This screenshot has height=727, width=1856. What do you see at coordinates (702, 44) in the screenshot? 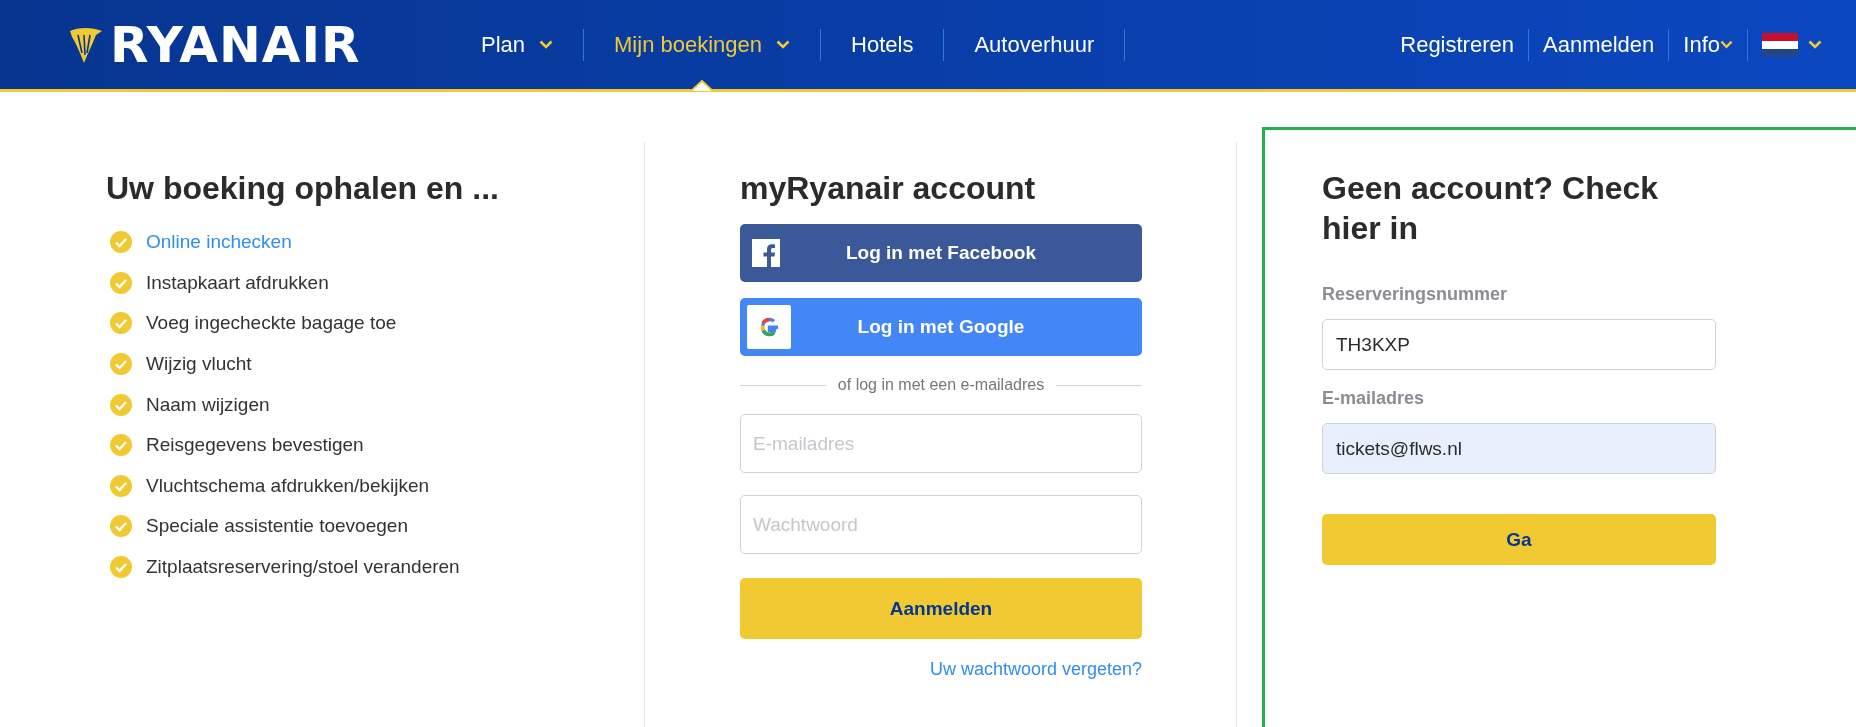
I see `nav-tab: Mijn boekingen` at bounding box center [702, 44].